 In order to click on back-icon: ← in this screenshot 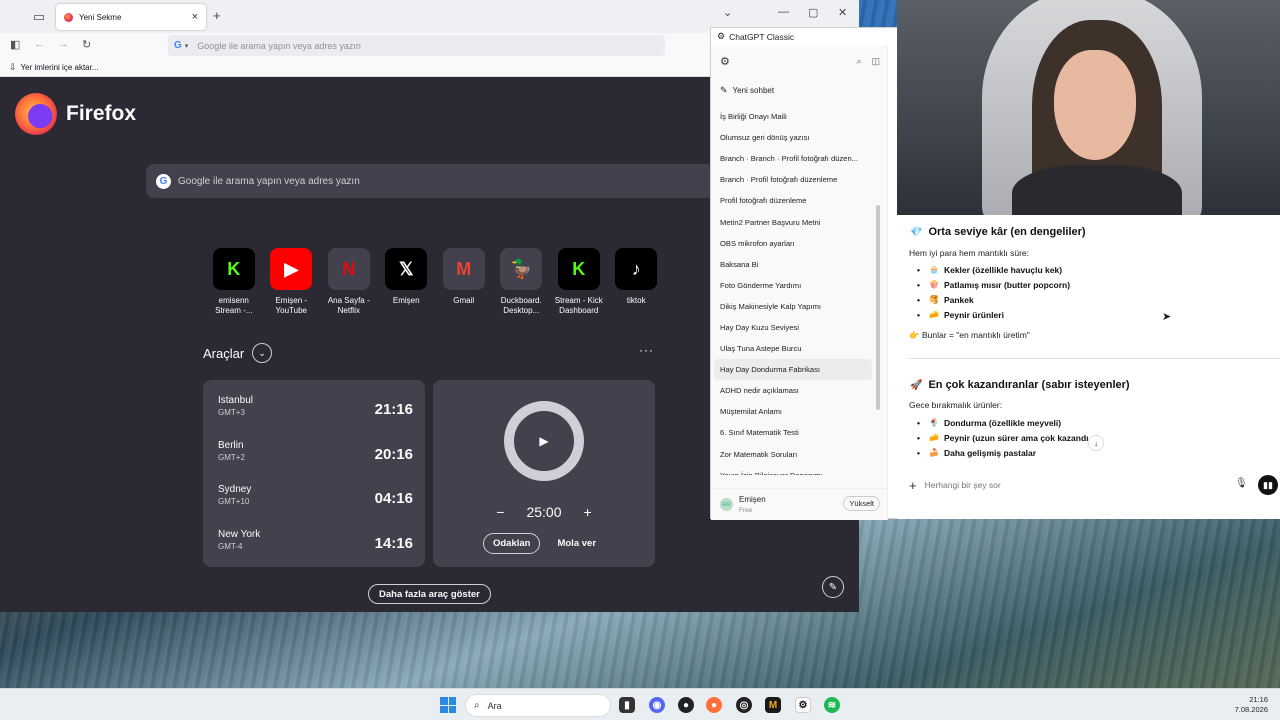, I will do `click(39, 44)`.